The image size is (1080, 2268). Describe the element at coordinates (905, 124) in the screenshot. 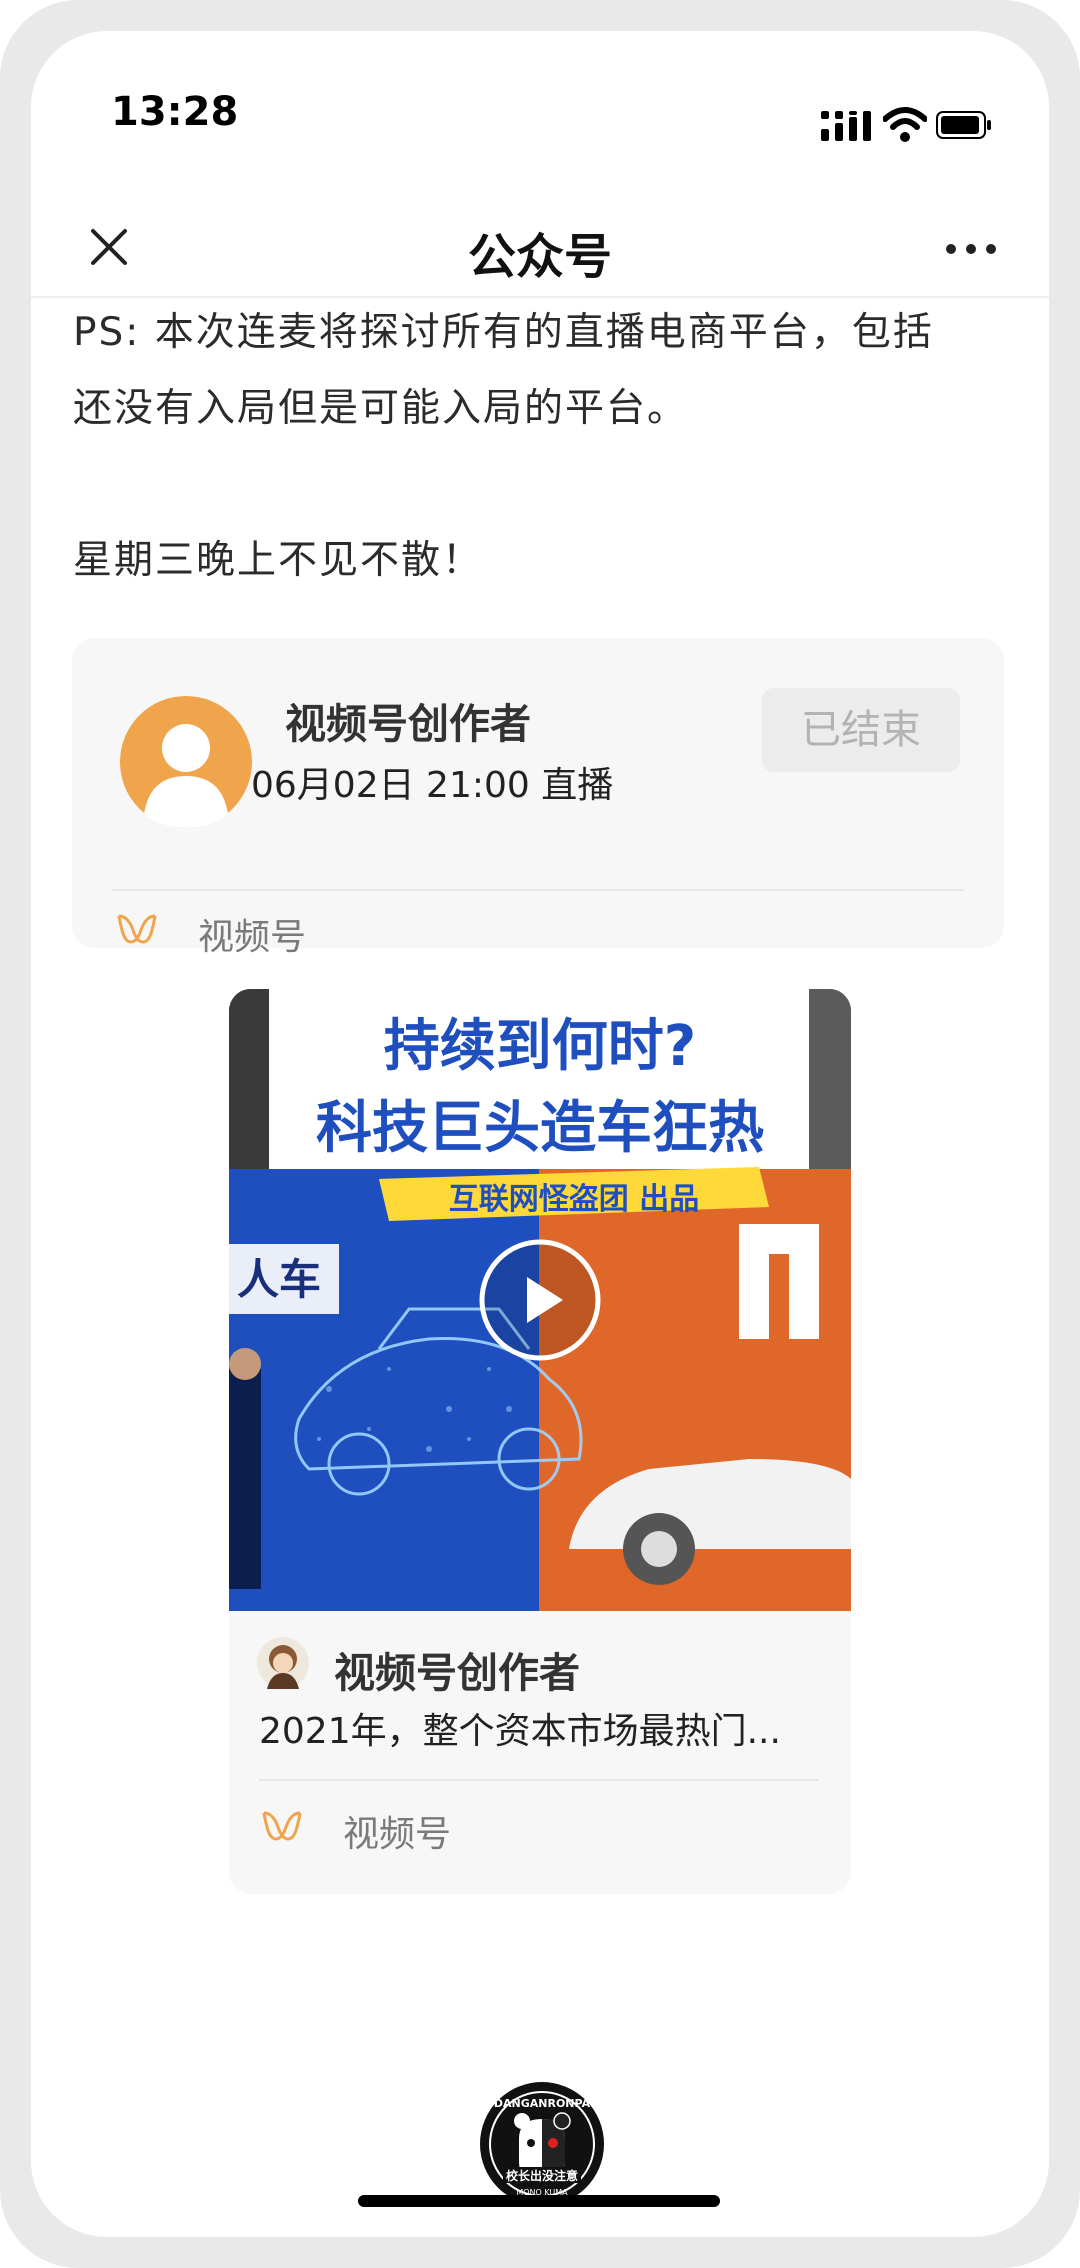

I see `wifi-icon` at that location.